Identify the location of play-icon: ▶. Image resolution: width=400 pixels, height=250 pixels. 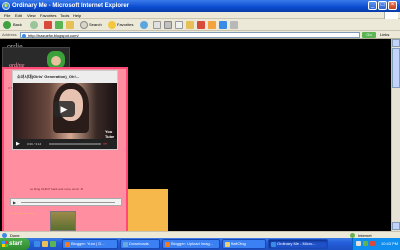
(64, 109).